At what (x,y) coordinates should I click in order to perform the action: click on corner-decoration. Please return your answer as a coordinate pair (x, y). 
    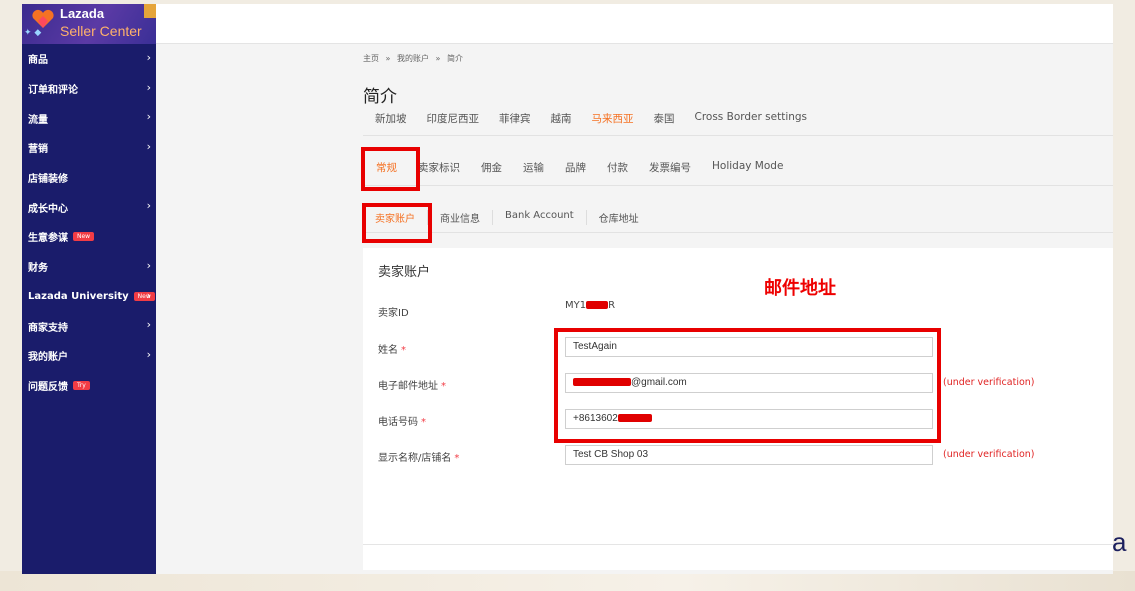
    Looking at the image, I should click on (150, 11).